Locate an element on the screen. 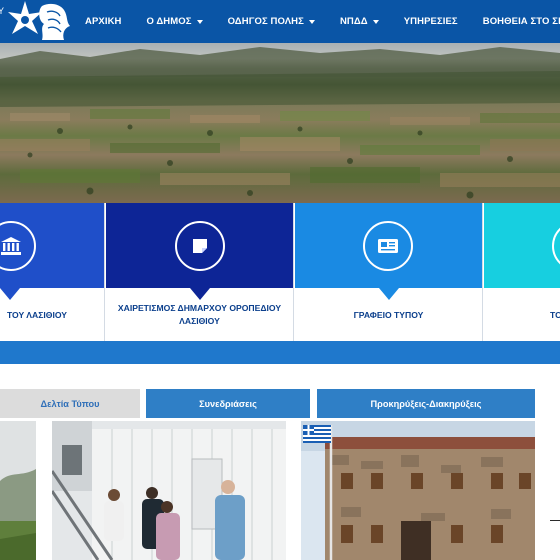  nav-item-home-help: ΒΟΗΘΕΙΑ ΣΤΟ ΣΠΙΤΙ is located at coordinates (521, 21).